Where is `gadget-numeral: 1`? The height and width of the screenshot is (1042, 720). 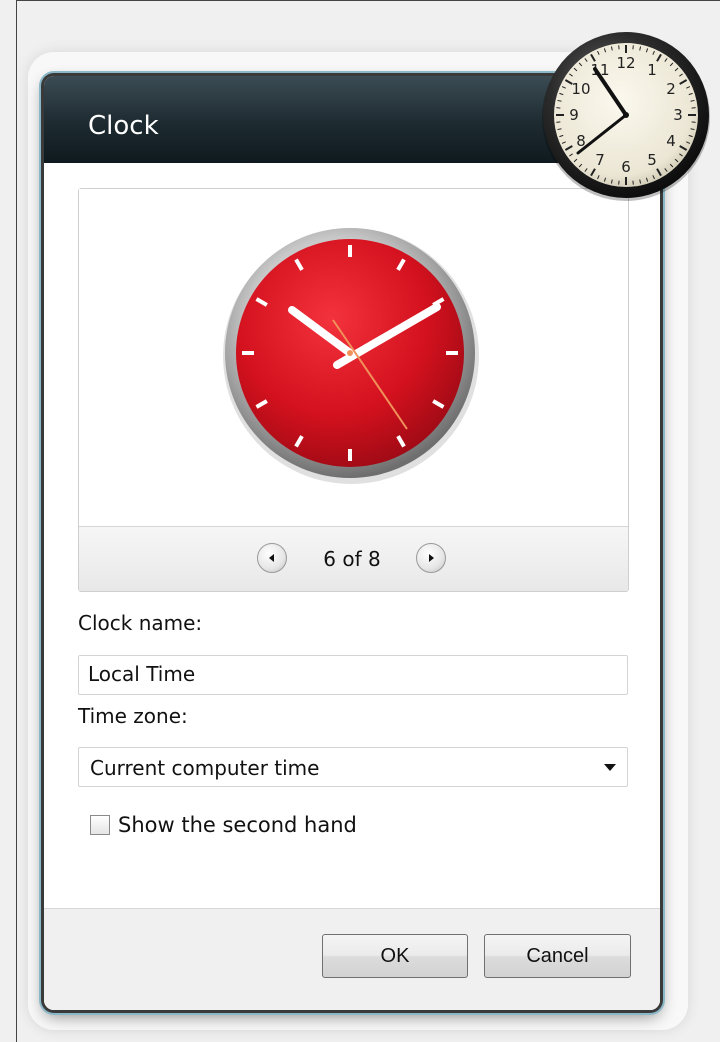
gadget-numeral: 1 is located at coordinates (652, 70).